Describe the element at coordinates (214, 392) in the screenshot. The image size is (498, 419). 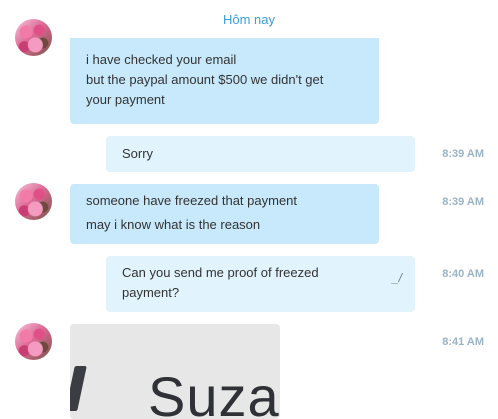
I see `image-text: Suza` at that location.